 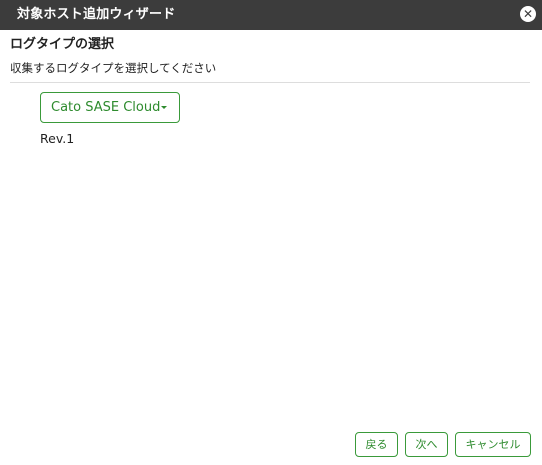 What do you see at coordinates (164, 107) in the screenshot?
I see `caret-down-icon` at bounding box center [164, 107].